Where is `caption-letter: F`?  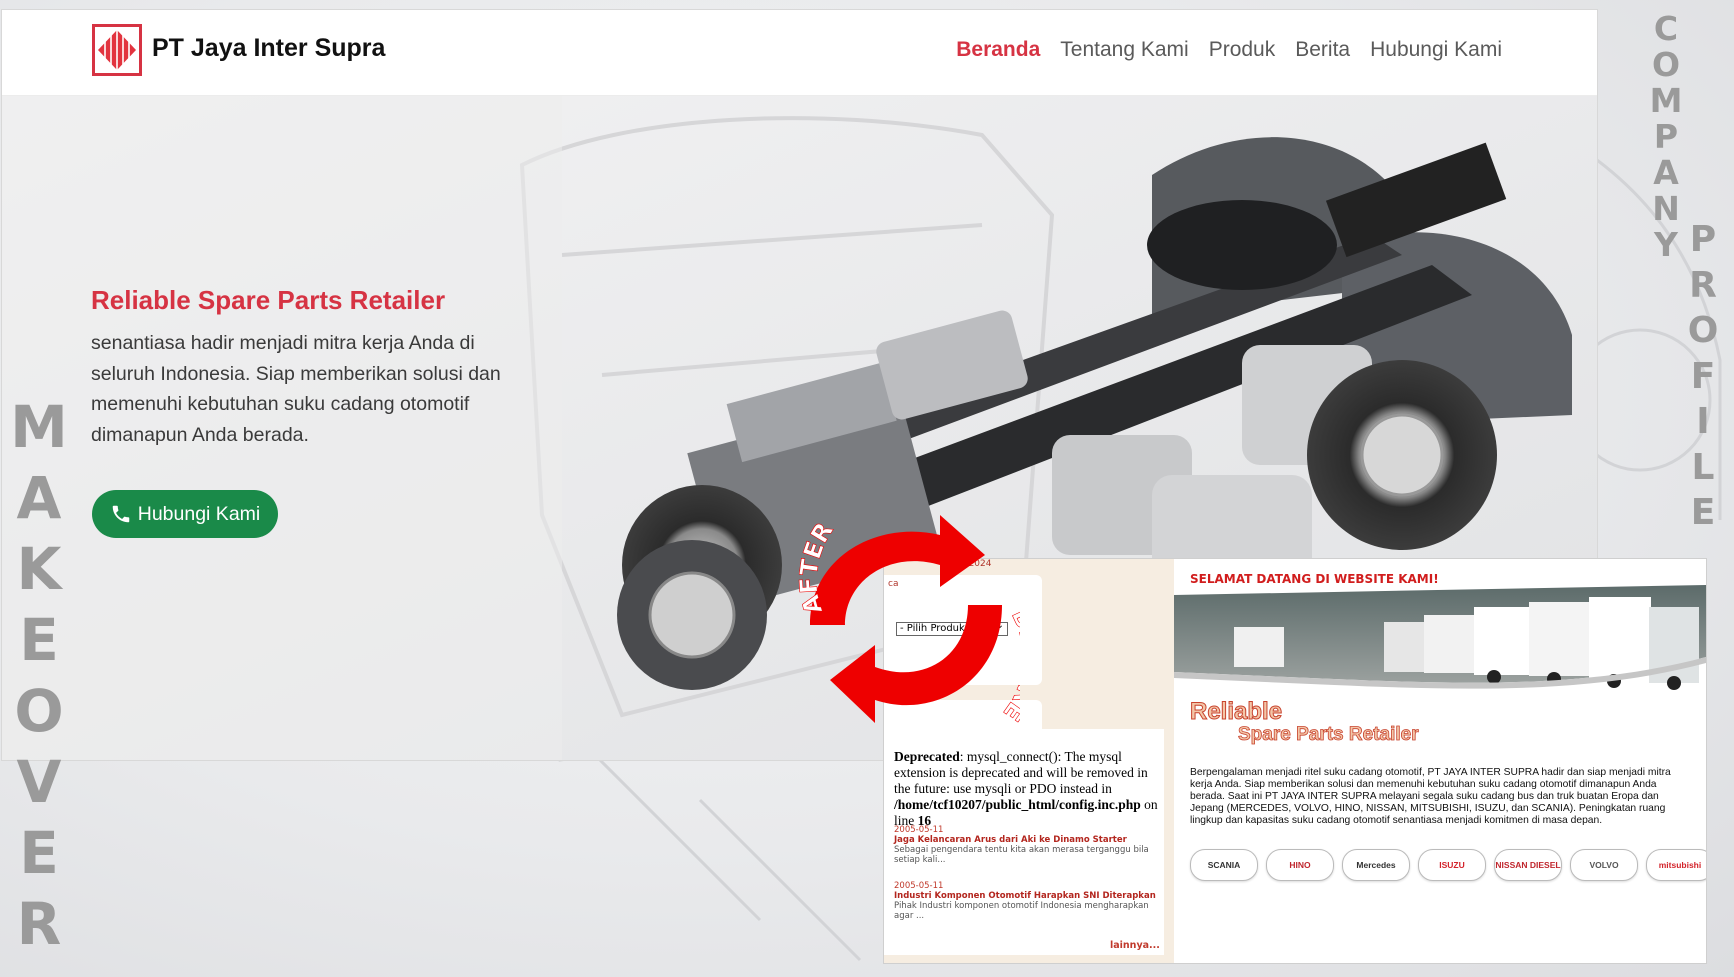 caption-letter: F is located at coordinates (1703, 376).